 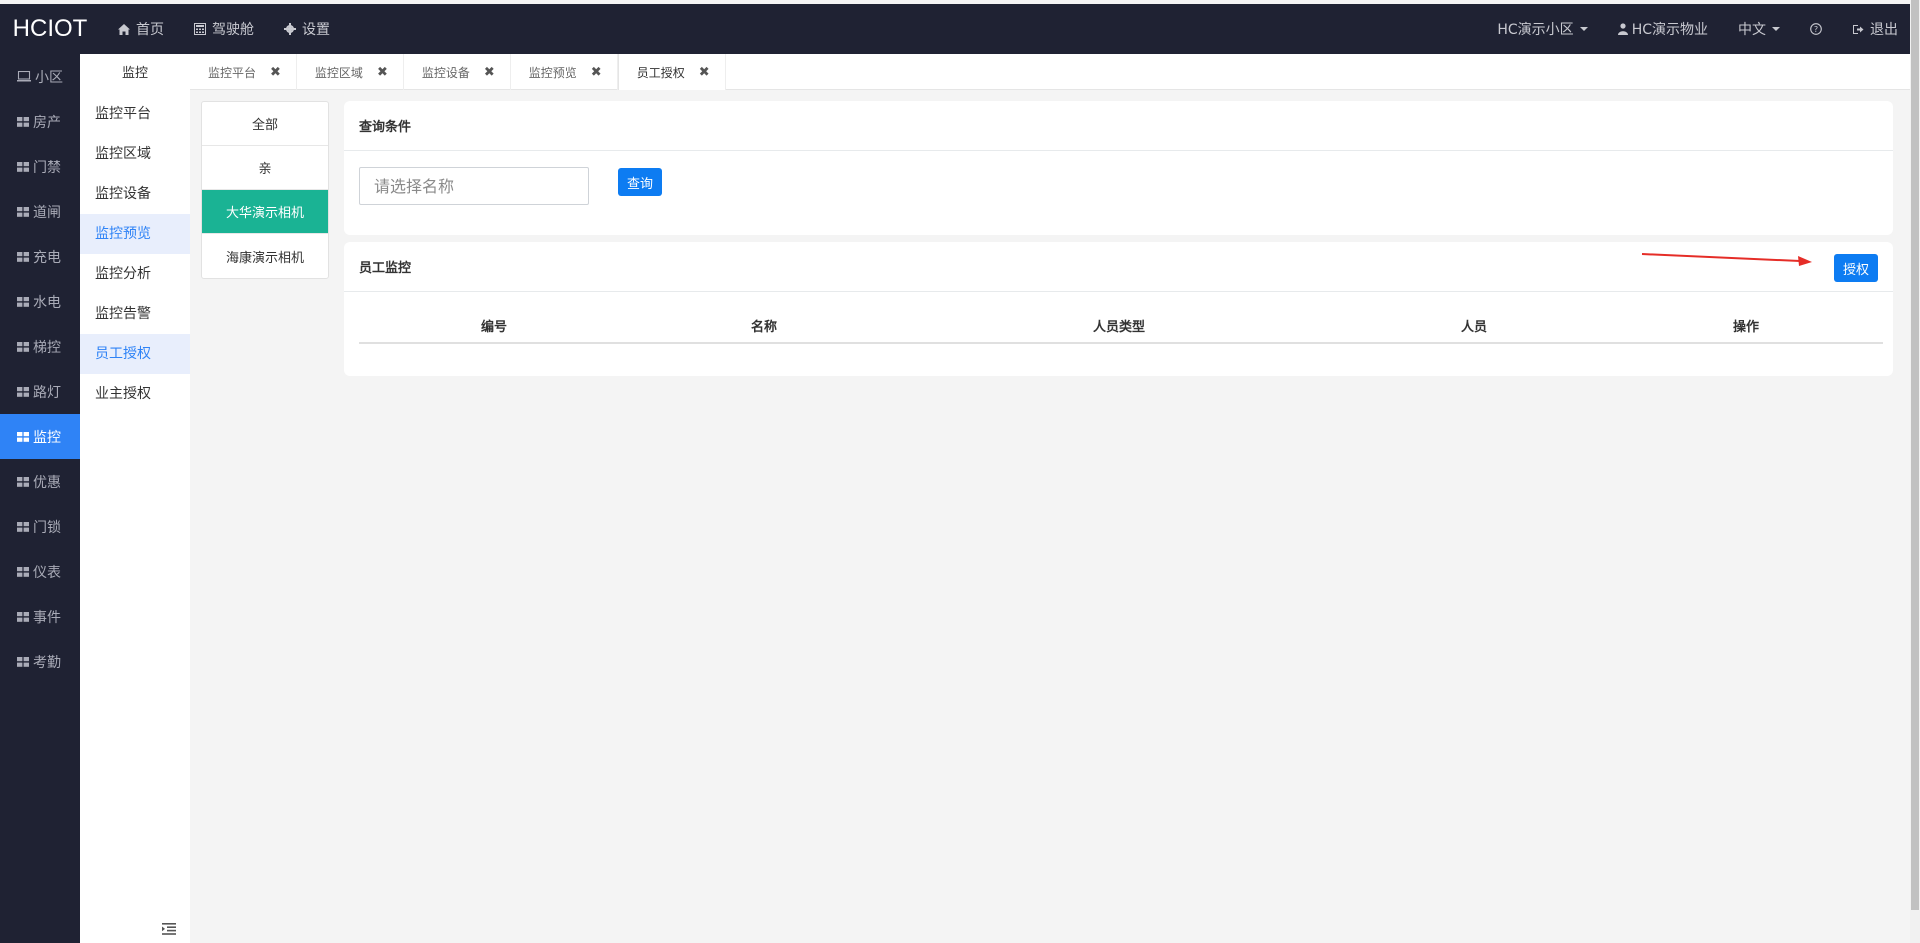 I want to click on sidebar-item-11: 仪表, so click(x=40, y=571).